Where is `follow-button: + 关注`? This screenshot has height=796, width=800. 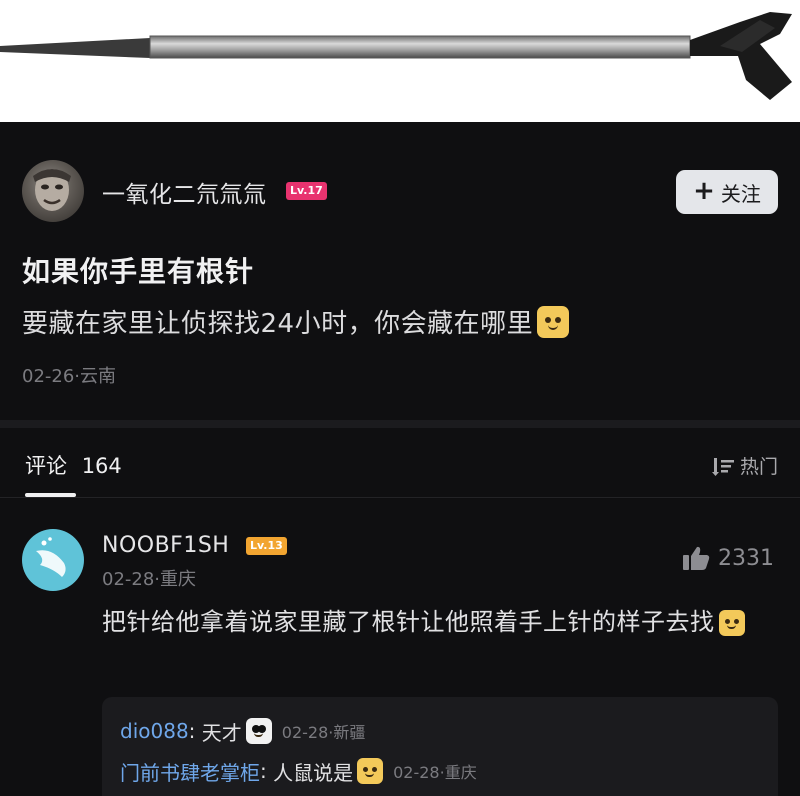 follow-button: + 关注 is located at coordinates (727, 192).